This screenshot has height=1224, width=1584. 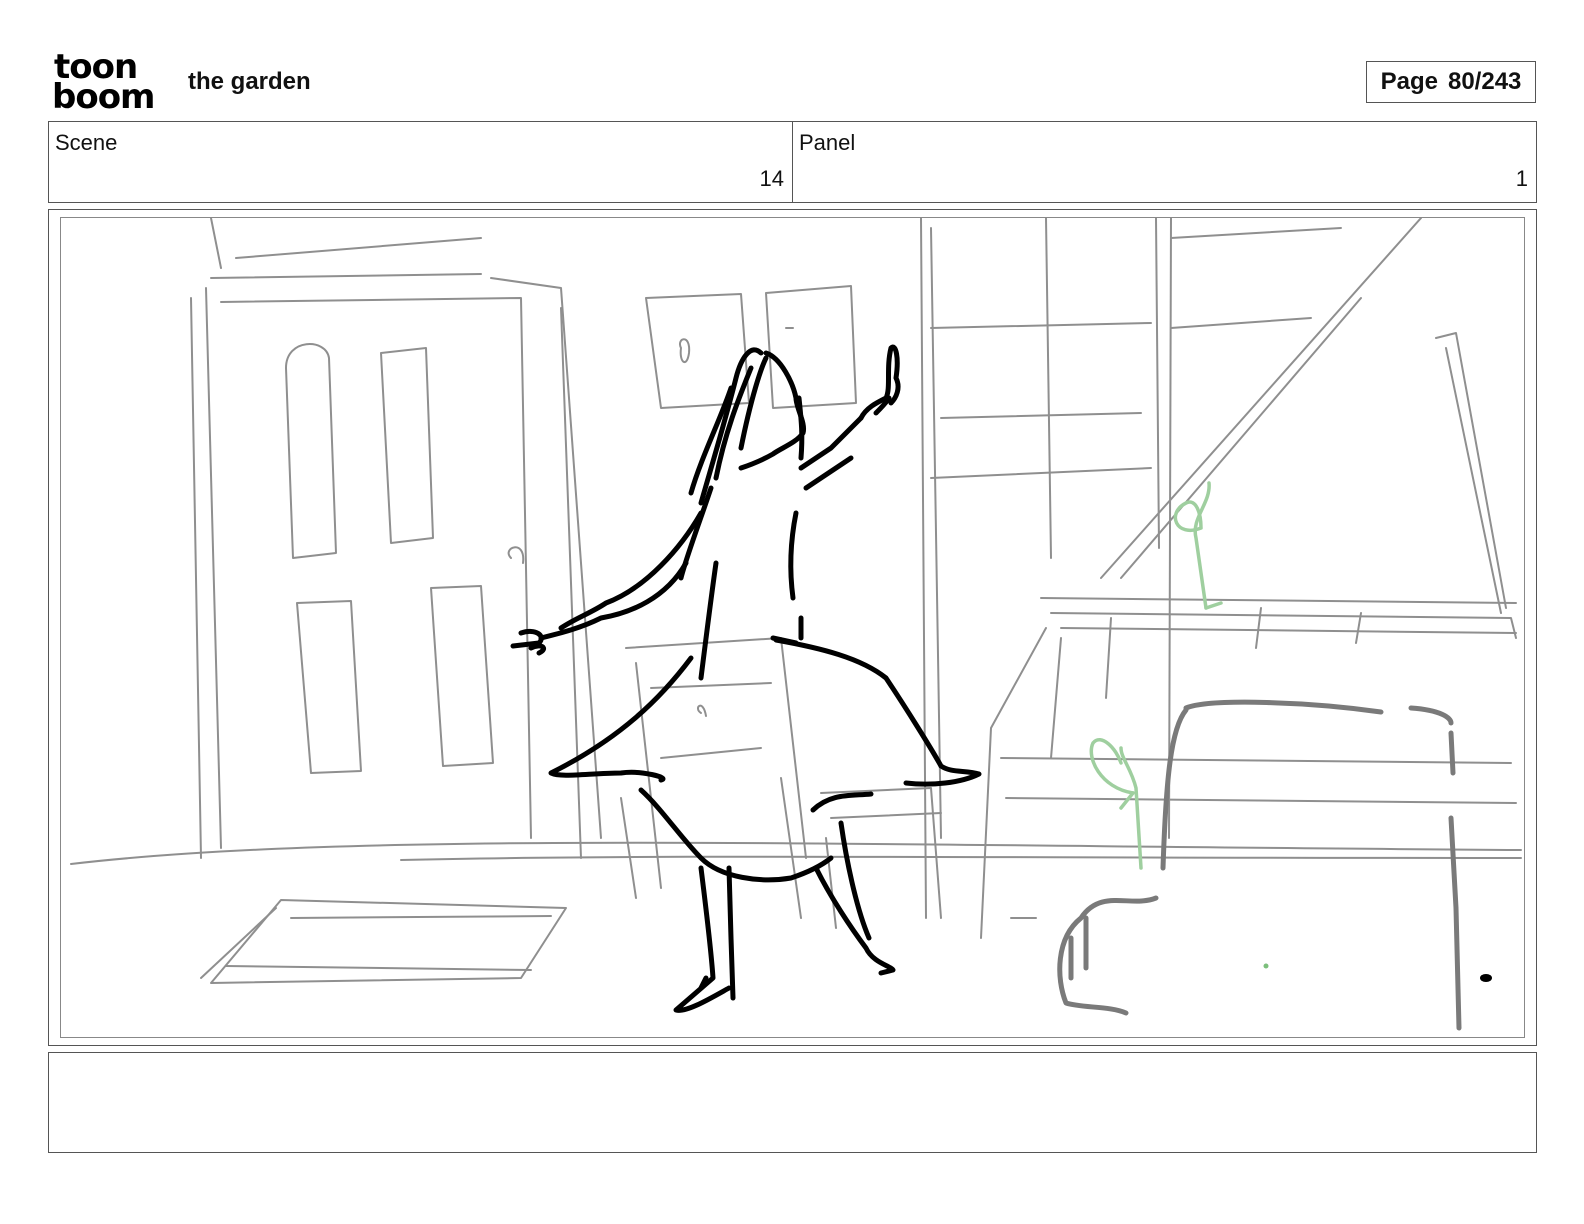 What do you see at coordinates (103, 94) in the screenshot?
I see `logo-text-bottom: boom` at bounding box center [103, 94].